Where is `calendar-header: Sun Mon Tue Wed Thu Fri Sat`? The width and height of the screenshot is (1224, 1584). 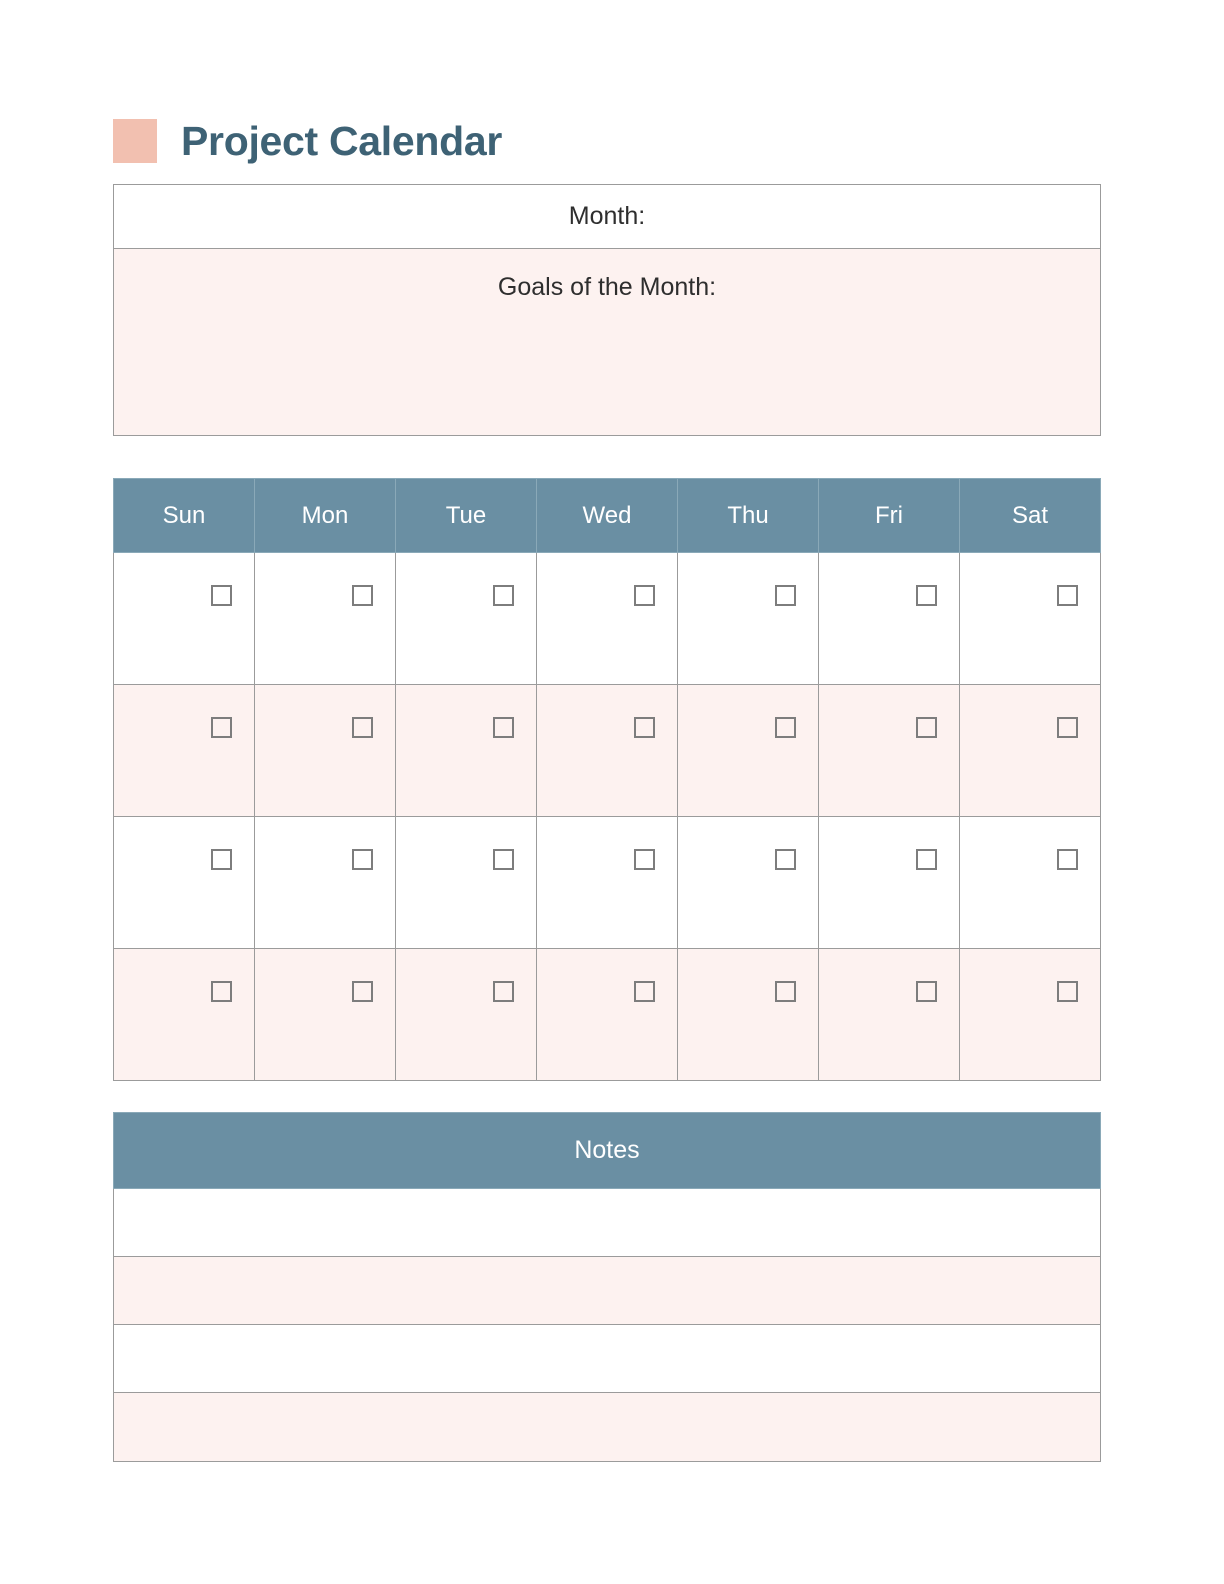 calendar-header: Sun Mon Tue Wed Thu Fri Sat is located at coordinates (607, 515).